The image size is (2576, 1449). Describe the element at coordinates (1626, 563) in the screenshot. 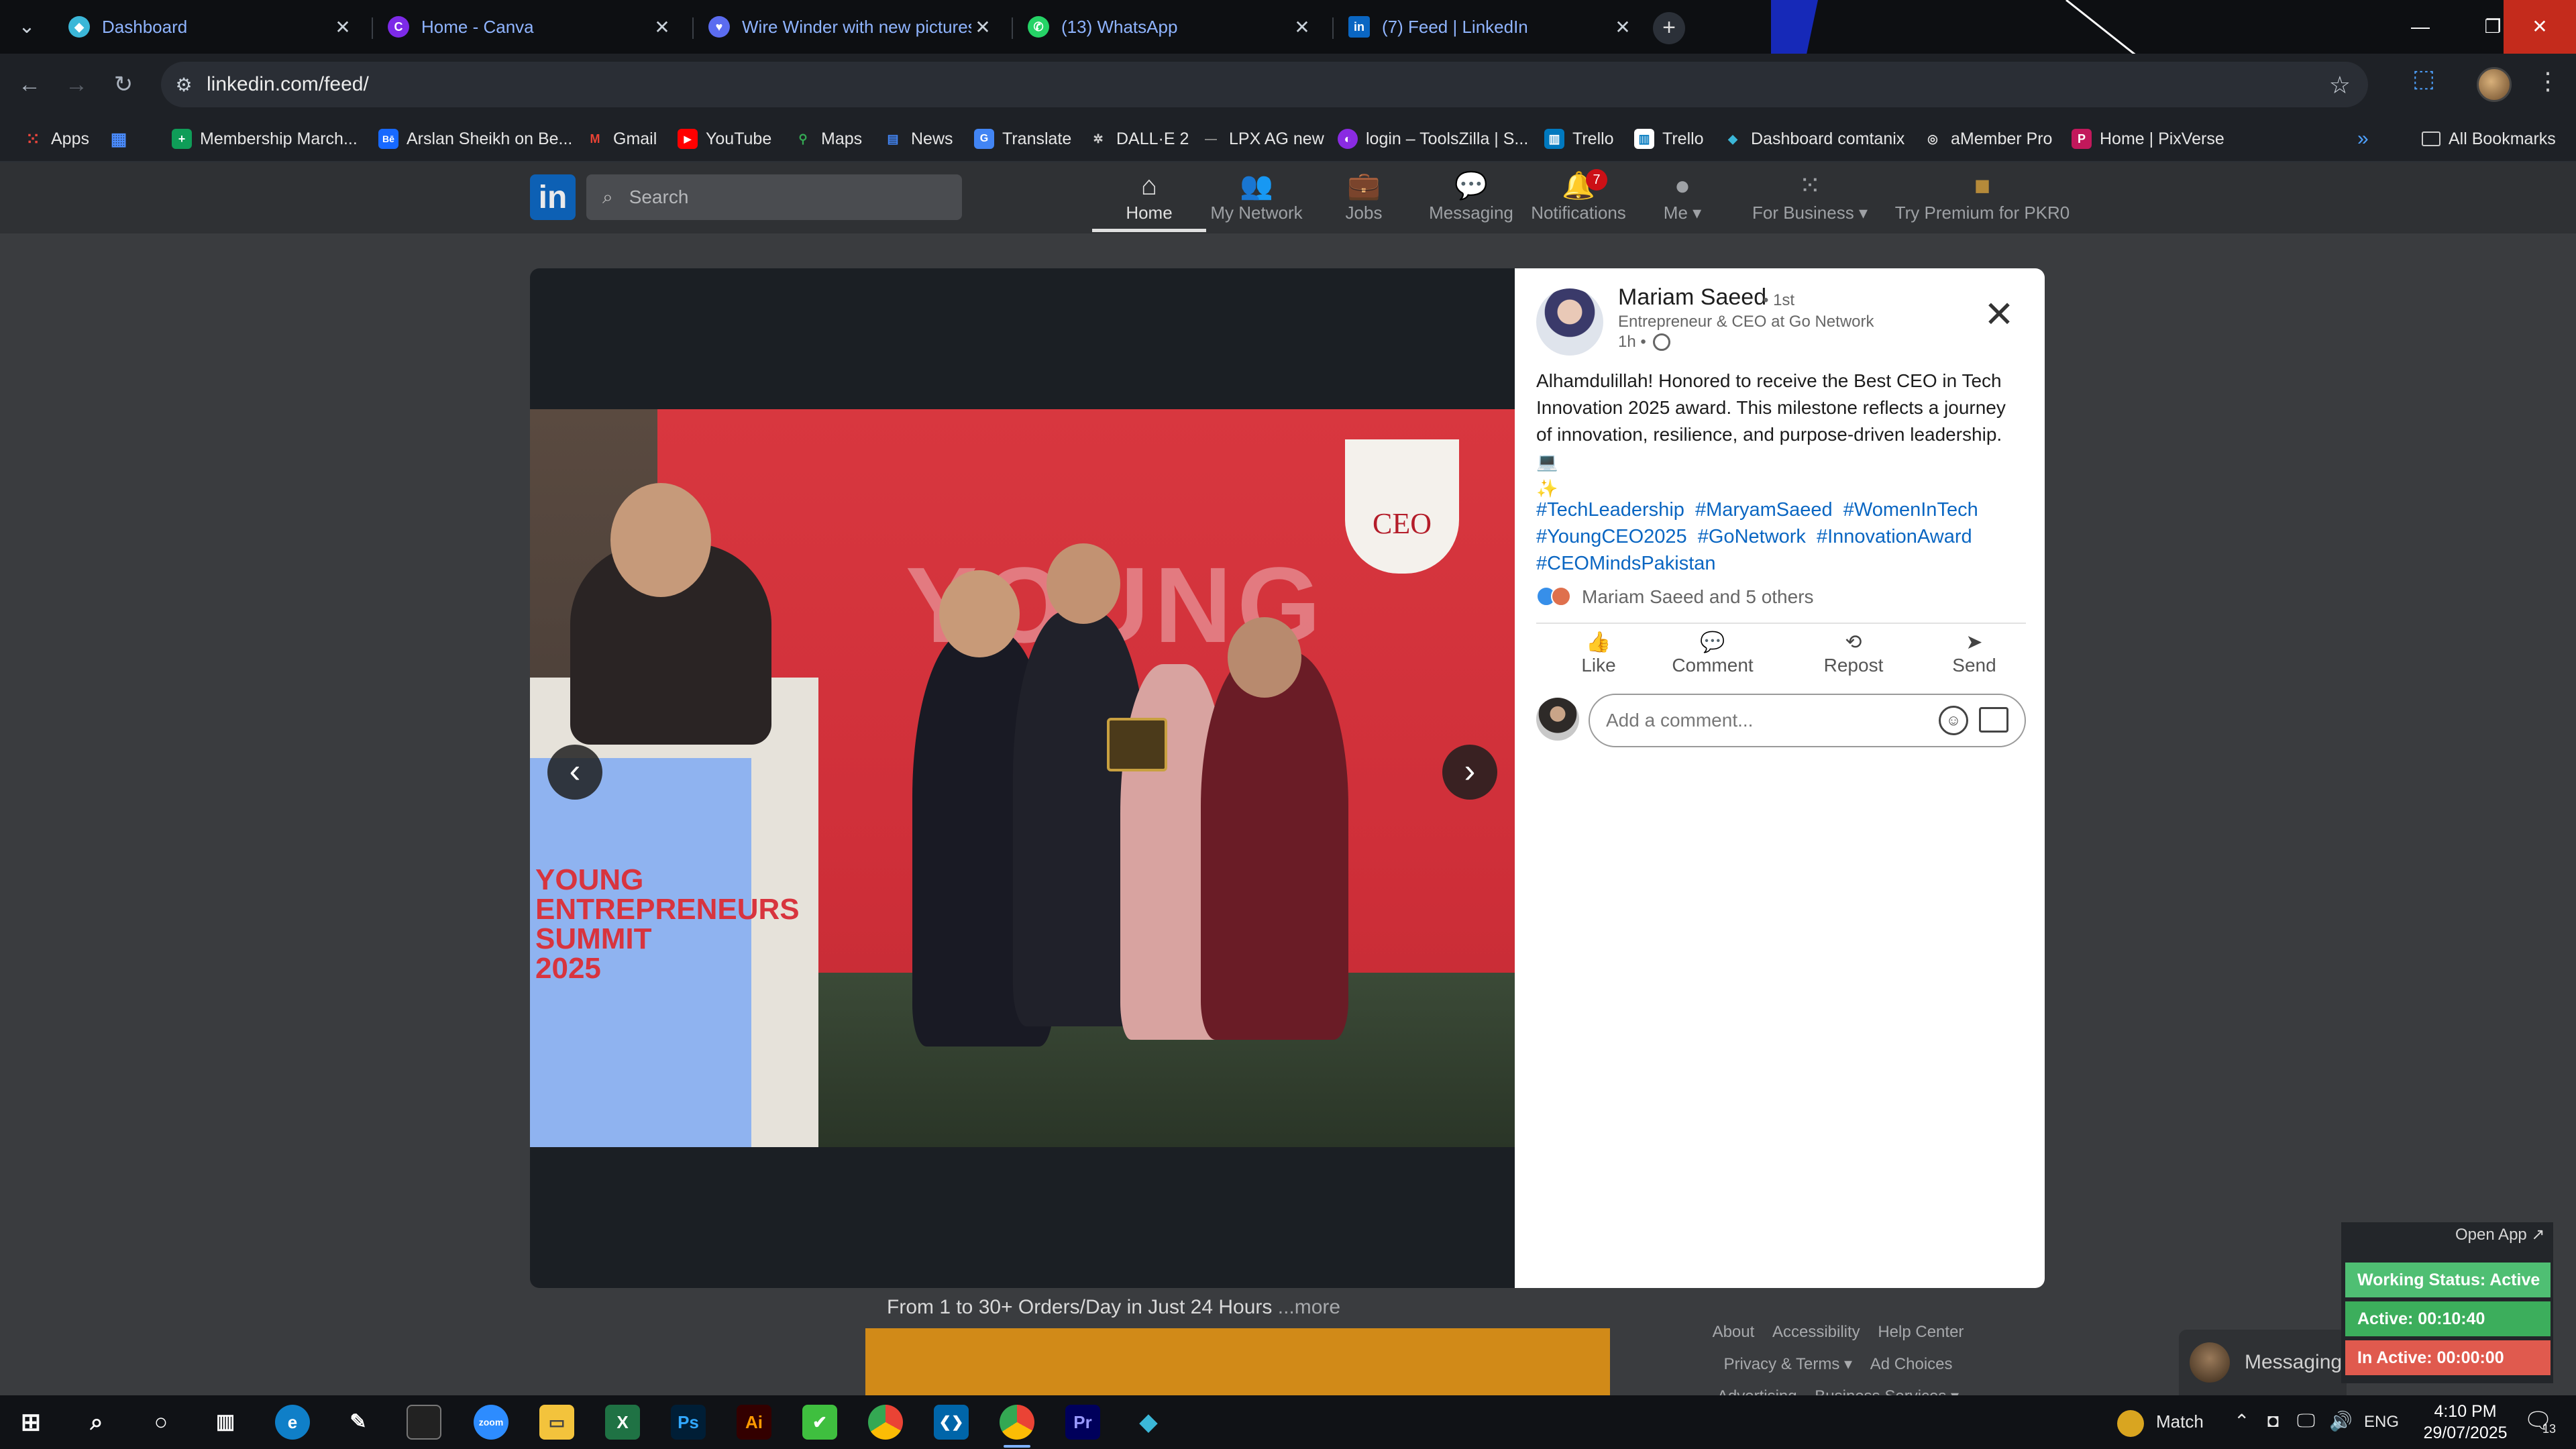

I see `hashtag-link: #CEOMindsPakistan` at that location.